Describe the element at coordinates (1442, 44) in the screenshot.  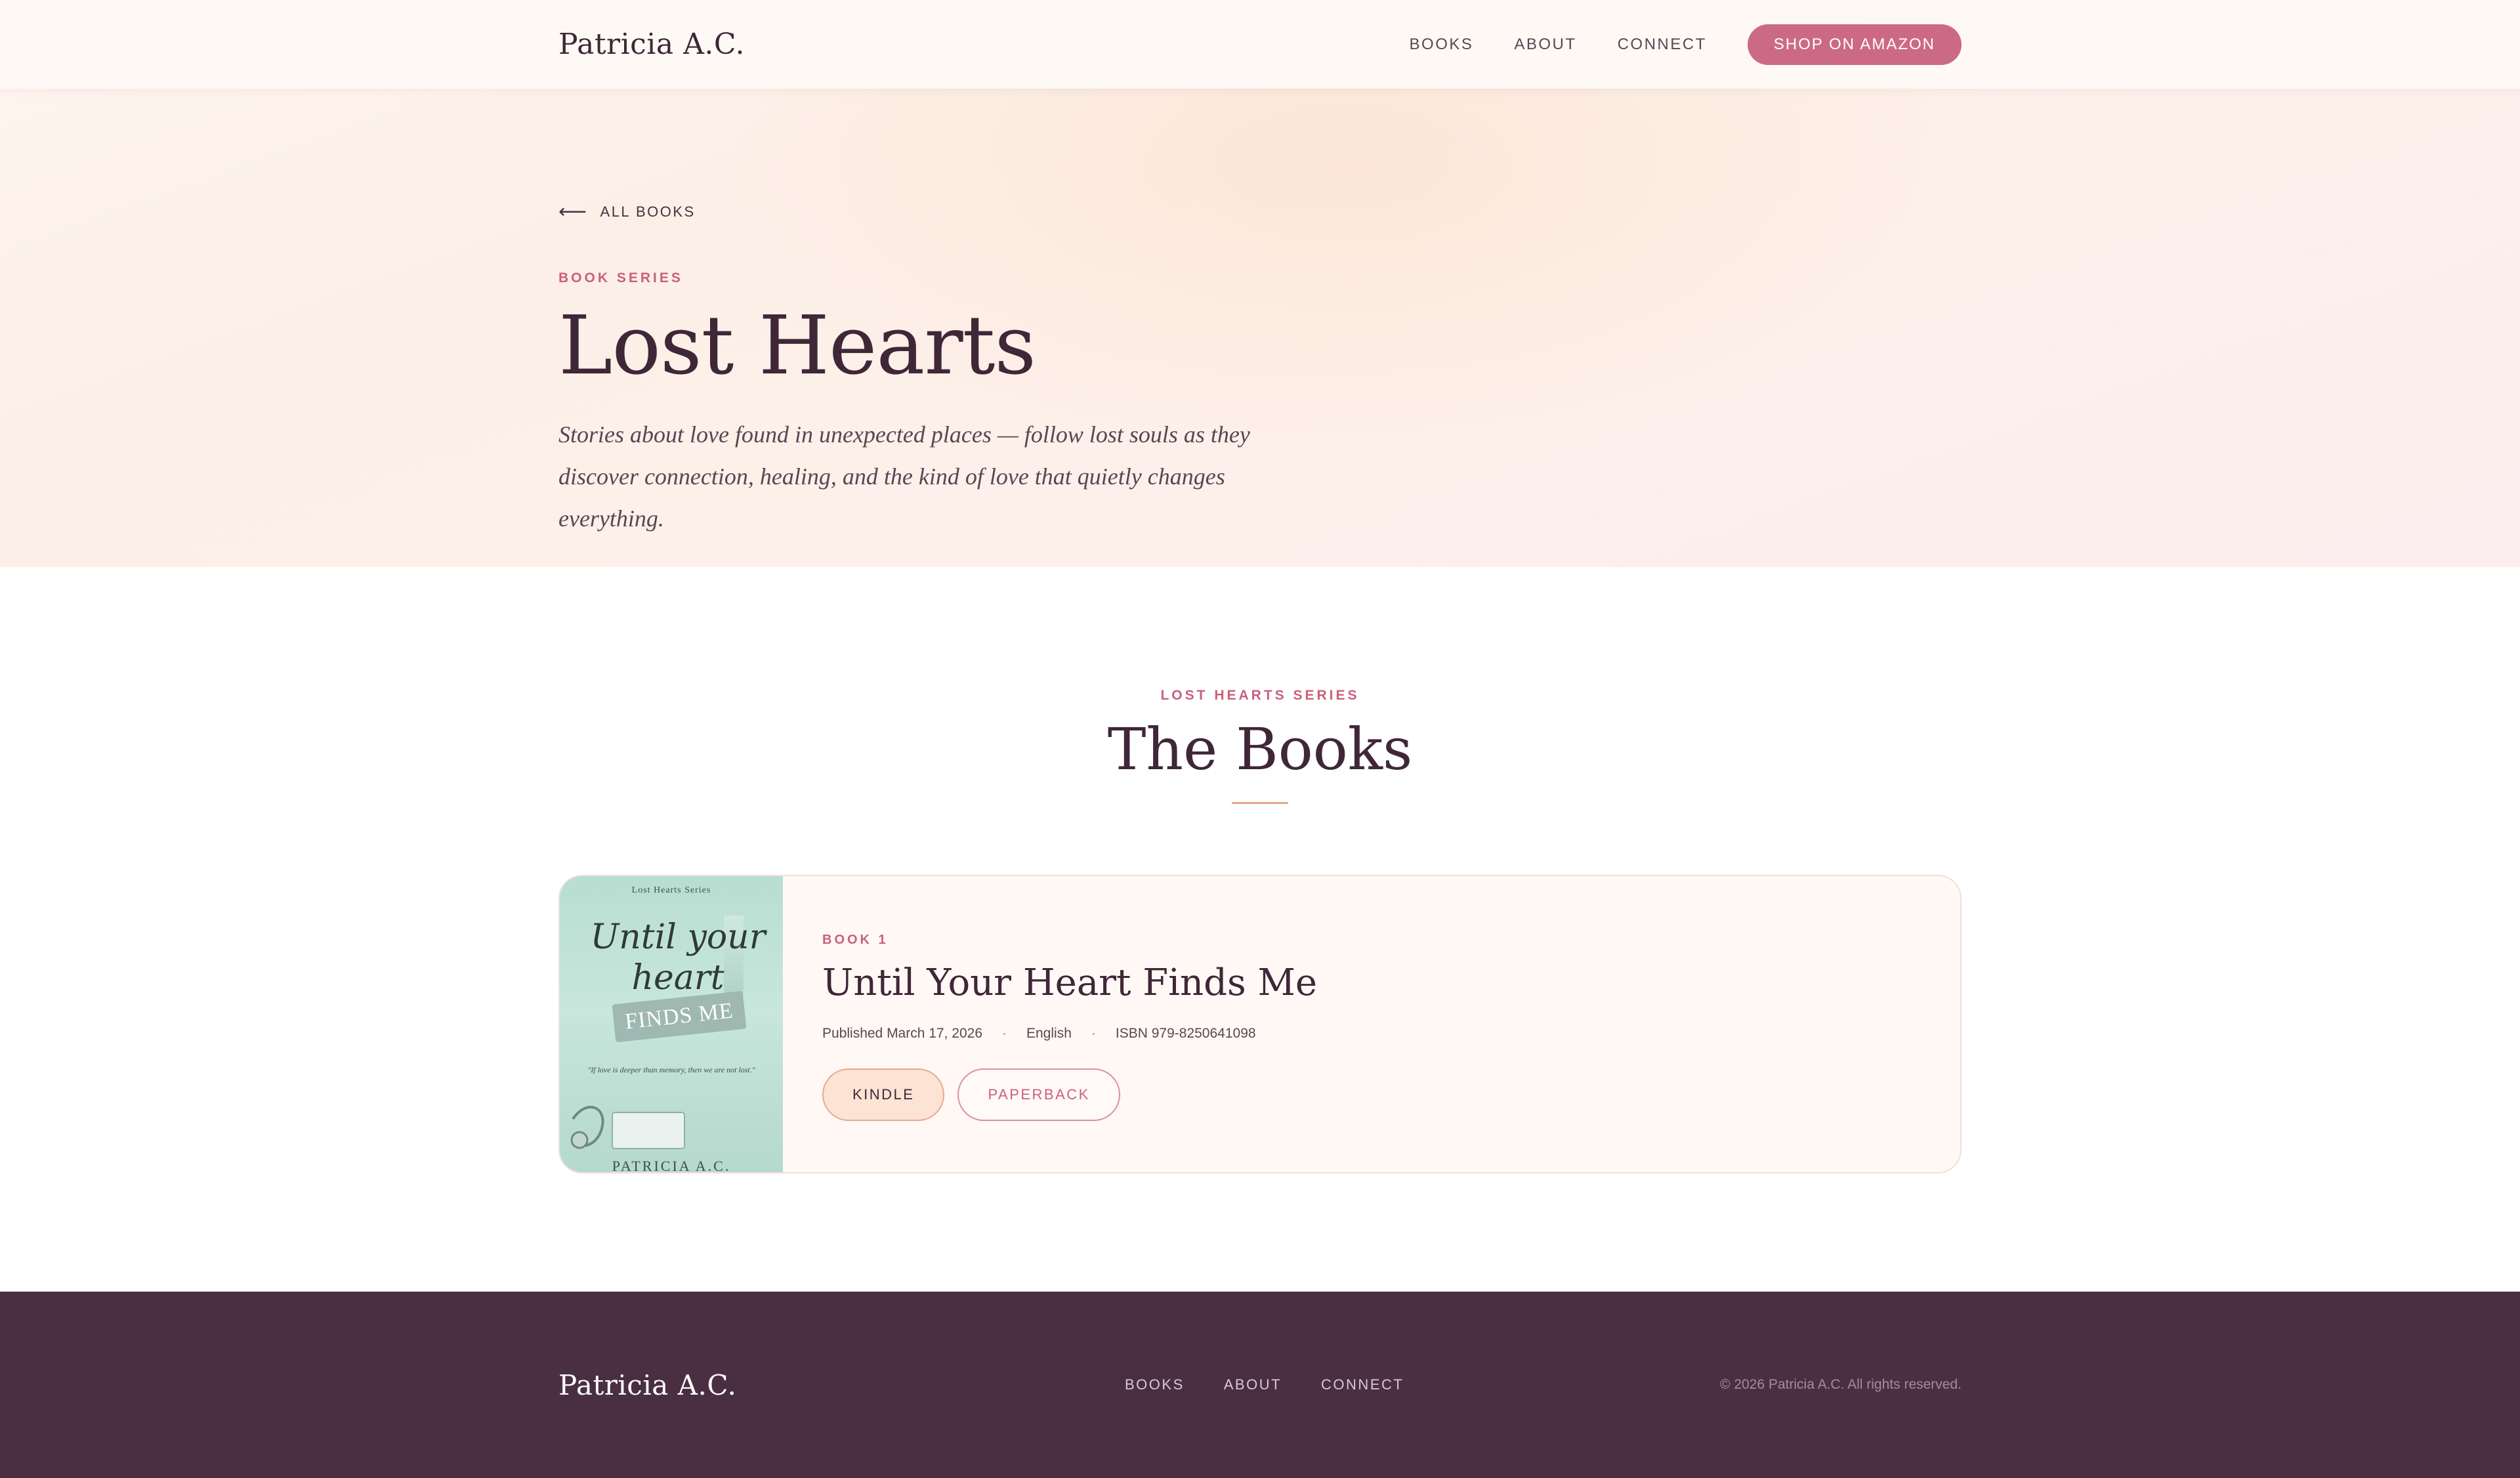
I see `nav-link-books: BOOKS` at that location.